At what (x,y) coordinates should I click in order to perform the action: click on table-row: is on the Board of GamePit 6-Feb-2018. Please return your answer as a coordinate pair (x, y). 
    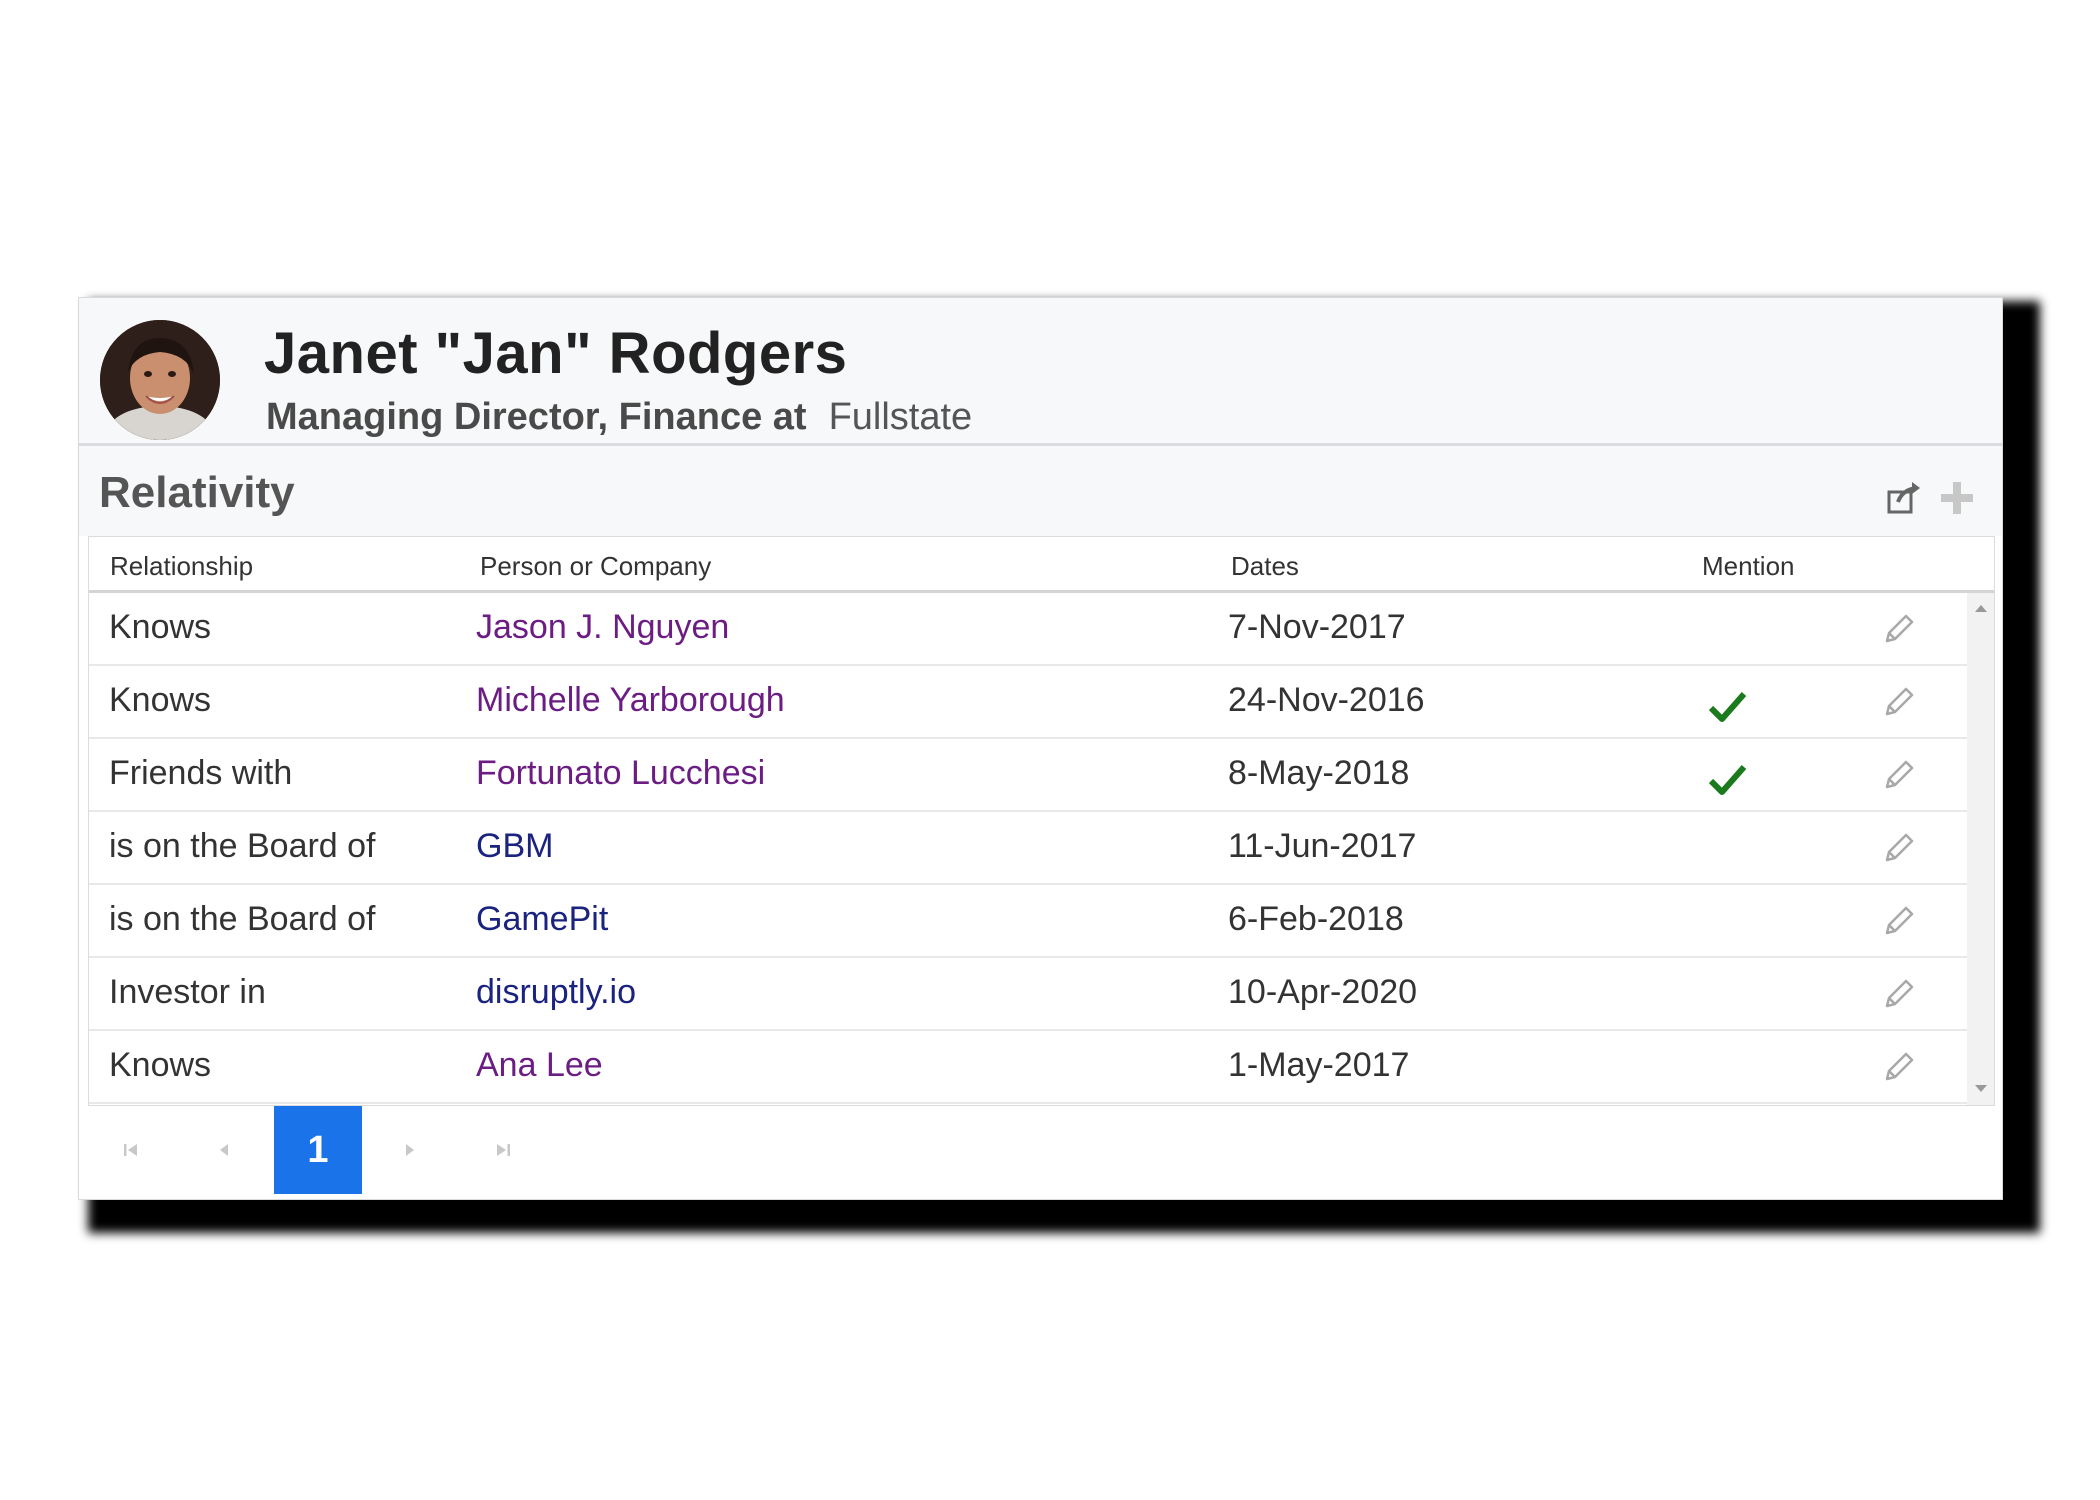
    Looking at the image, I should click on (1028, 921).